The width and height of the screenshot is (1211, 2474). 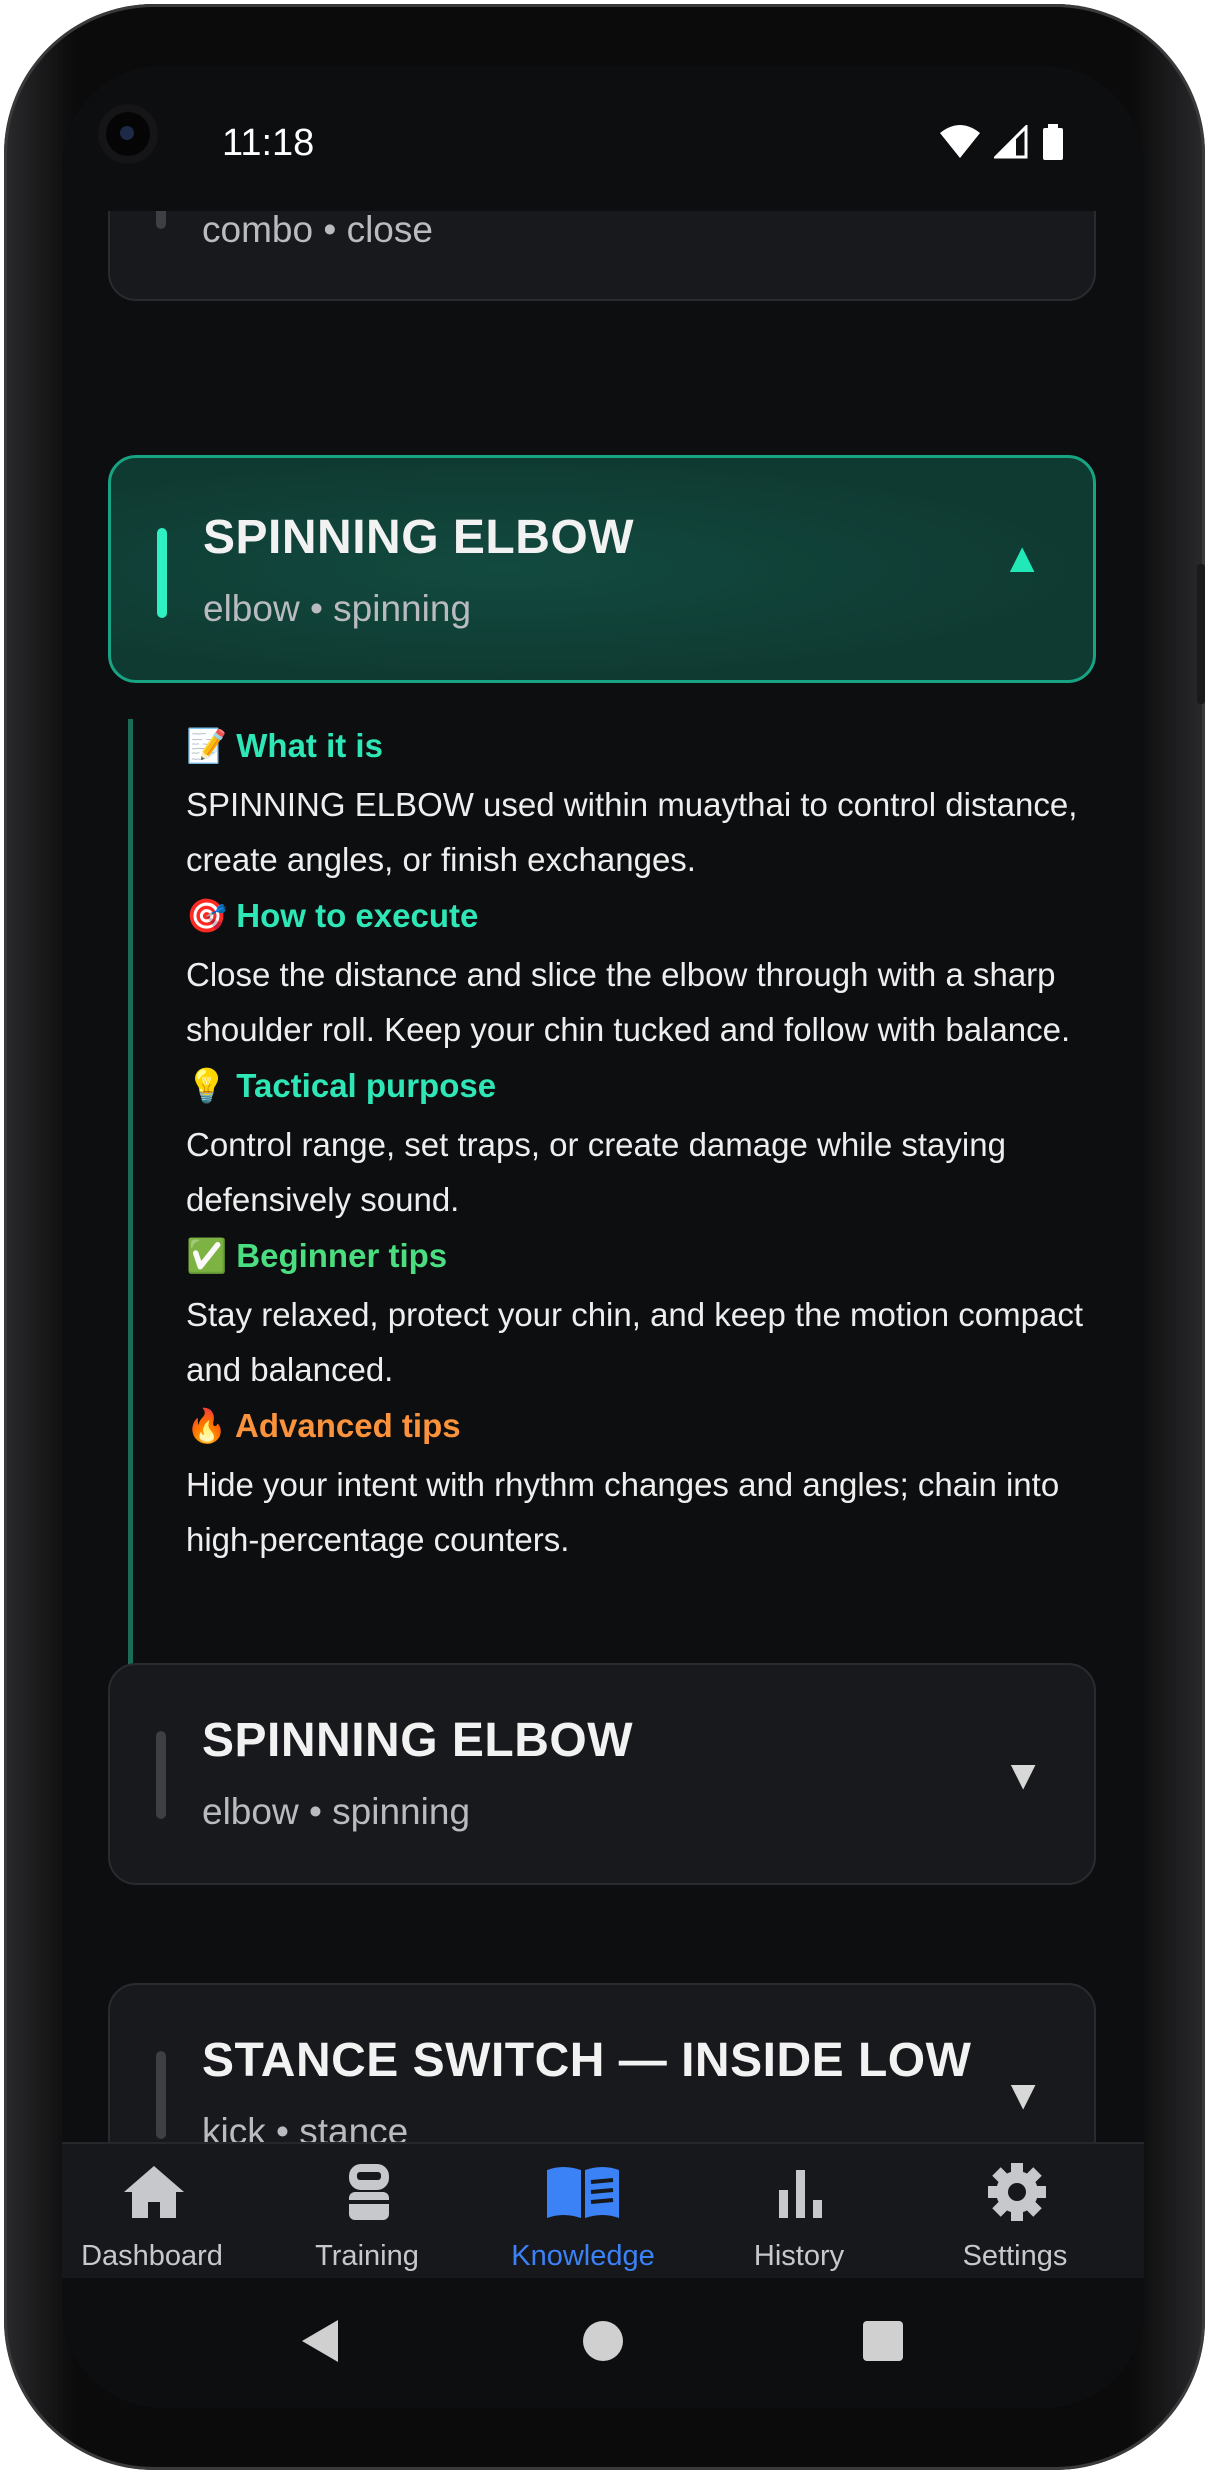 What do you see at coordinates (799, 2256) in the screenshot?
I see `nav-label: History` at bounding box center [799, 2256].